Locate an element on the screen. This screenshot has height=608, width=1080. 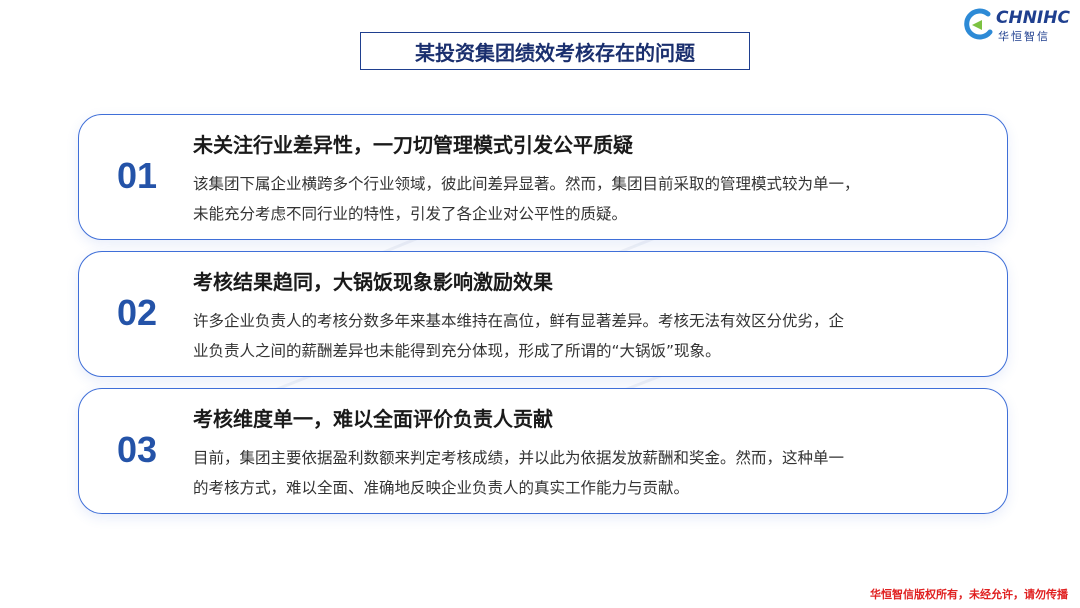
issue-number: 03 is located at coordinates (137, 449).